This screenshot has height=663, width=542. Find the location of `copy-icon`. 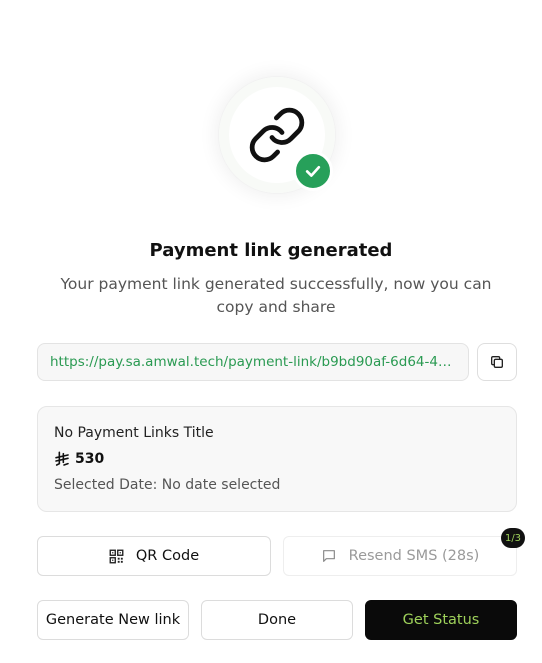

copy-icon is located at coordinates (497, 362).